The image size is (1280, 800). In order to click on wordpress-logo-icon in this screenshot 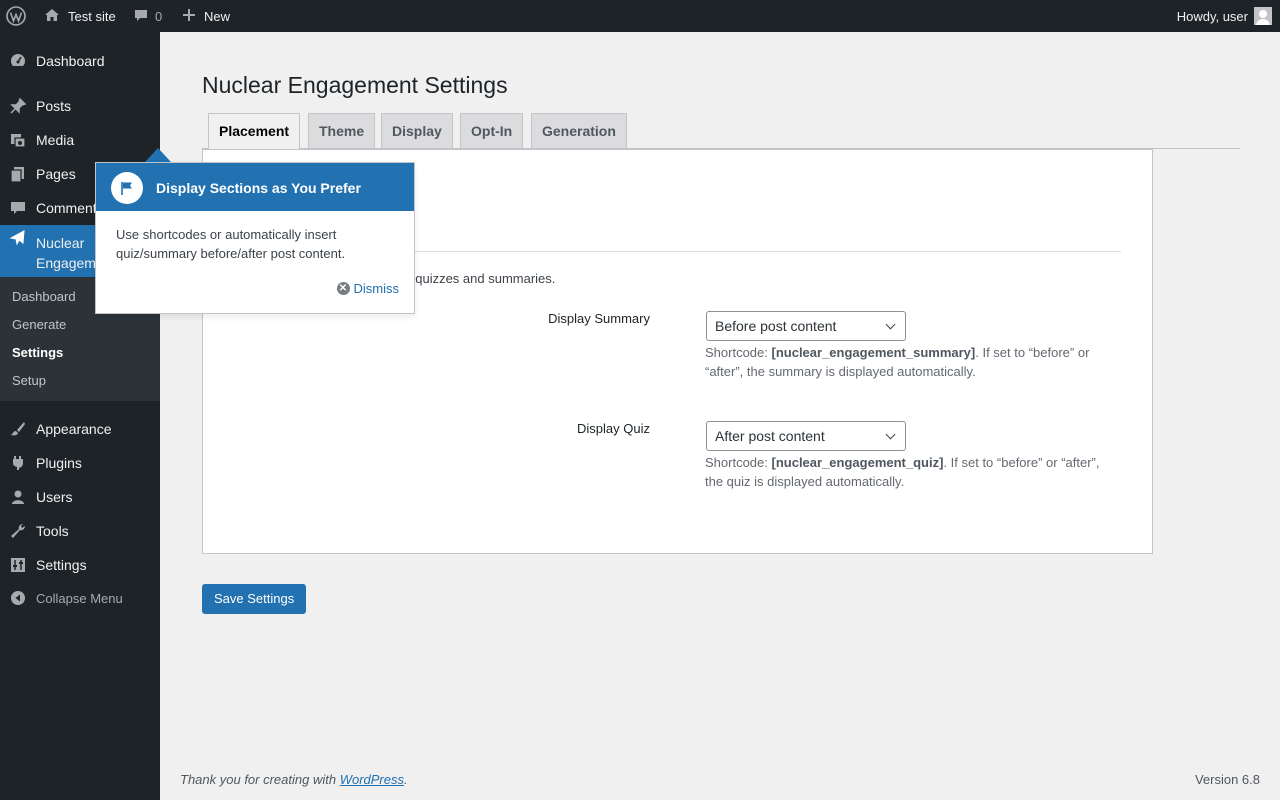, I will do `click(17, 16)`.